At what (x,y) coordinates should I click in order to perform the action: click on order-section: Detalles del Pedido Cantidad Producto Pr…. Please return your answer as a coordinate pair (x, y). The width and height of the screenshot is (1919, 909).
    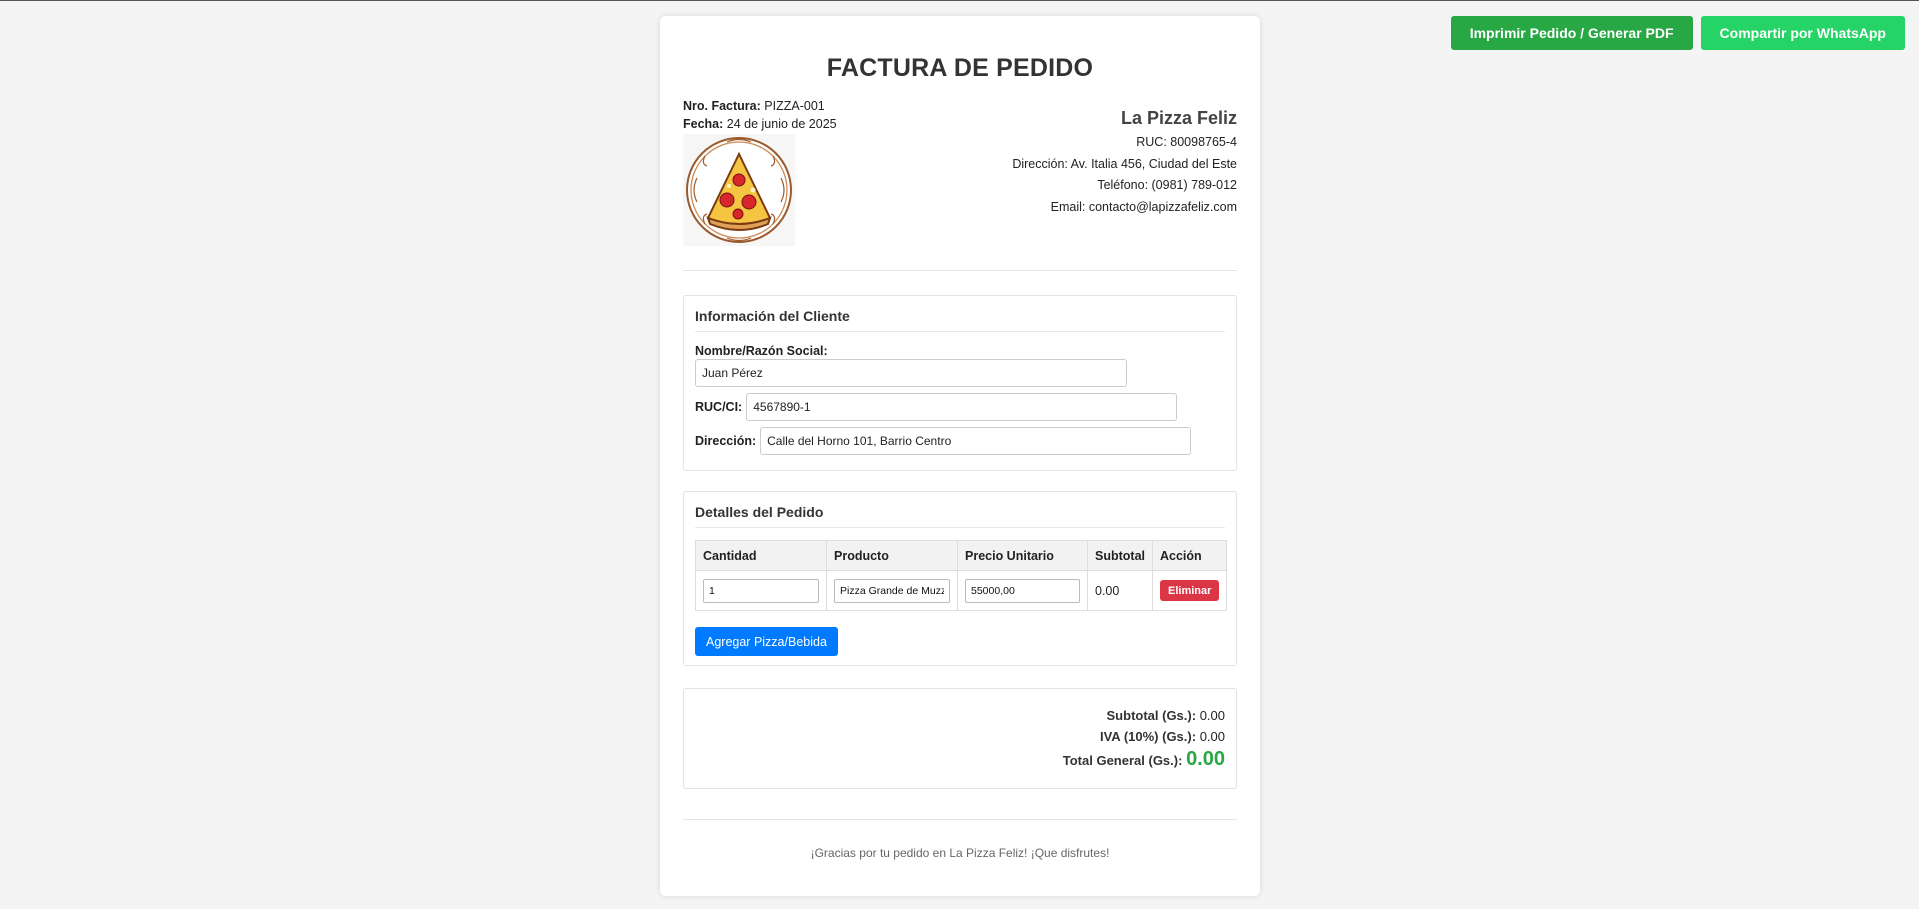
    Looking at the image, I should click on (960, 578).